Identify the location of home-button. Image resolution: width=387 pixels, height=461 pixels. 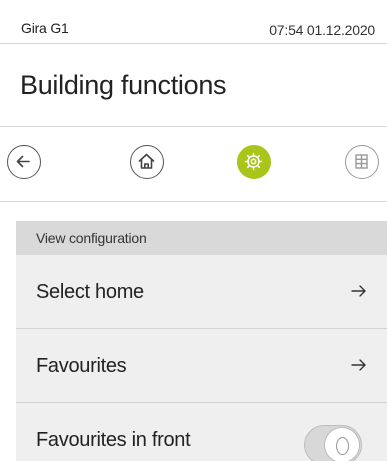
(147, 162).